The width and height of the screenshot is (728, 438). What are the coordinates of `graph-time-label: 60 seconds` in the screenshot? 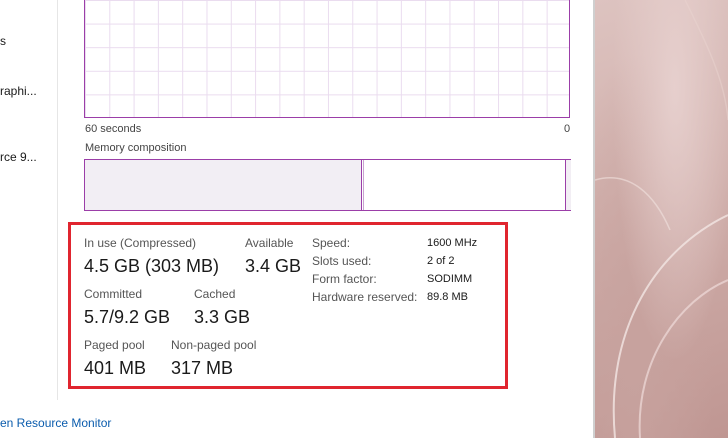 It's located at (113, 129).